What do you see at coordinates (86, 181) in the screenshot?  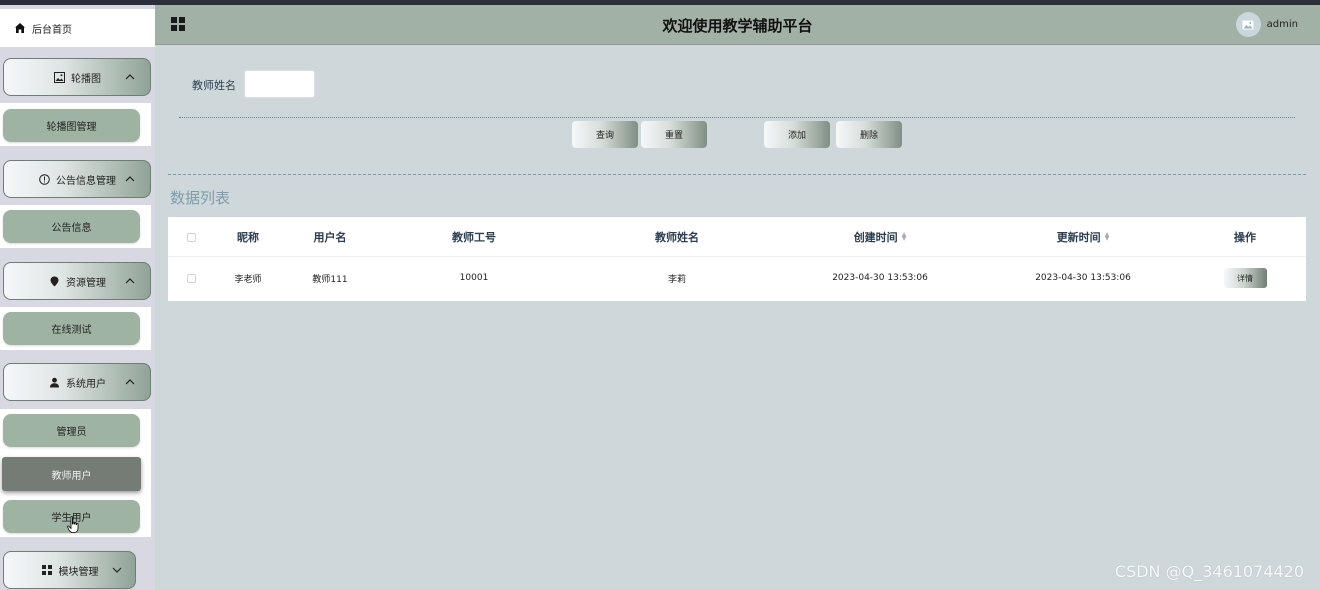 I see `sidebar-group-label: 公告信息管理` at bounding box center [86, 181].